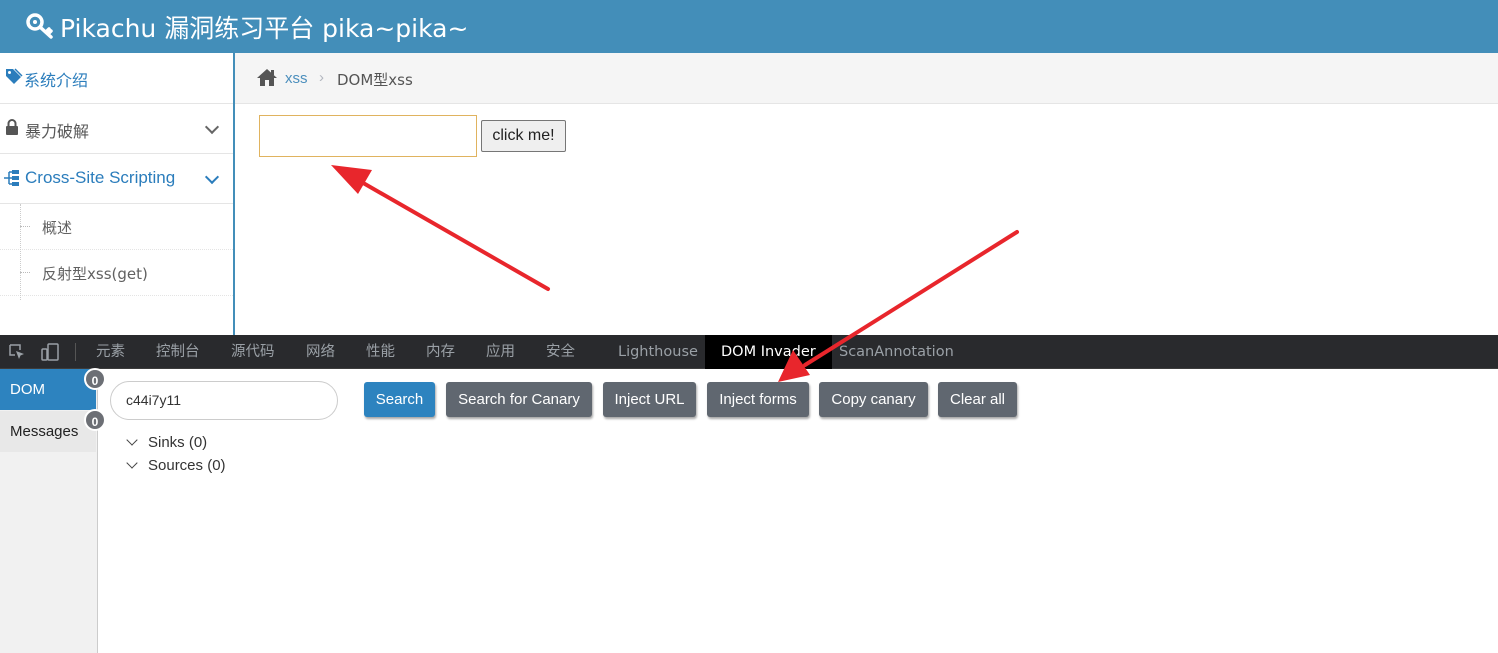 The image size is (1498, 653). Describe the element at coordinates (896, 352) in the screenshot. I see `tab-scan-annotation: ScanAnnotation` at that location.